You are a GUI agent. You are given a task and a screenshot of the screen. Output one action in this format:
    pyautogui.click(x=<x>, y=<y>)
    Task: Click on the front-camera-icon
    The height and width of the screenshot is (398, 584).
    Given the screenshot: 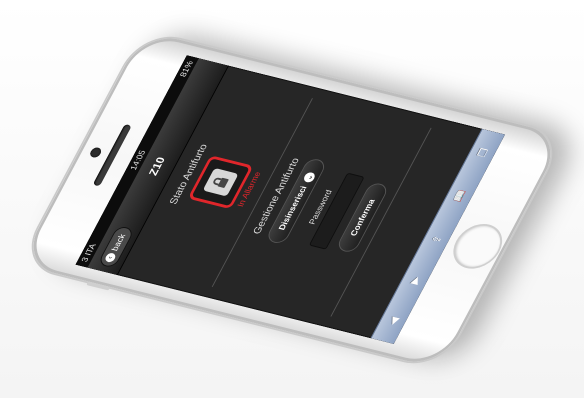 What is the action you would take?
    pyautogui.click(x=95, y=152)
    